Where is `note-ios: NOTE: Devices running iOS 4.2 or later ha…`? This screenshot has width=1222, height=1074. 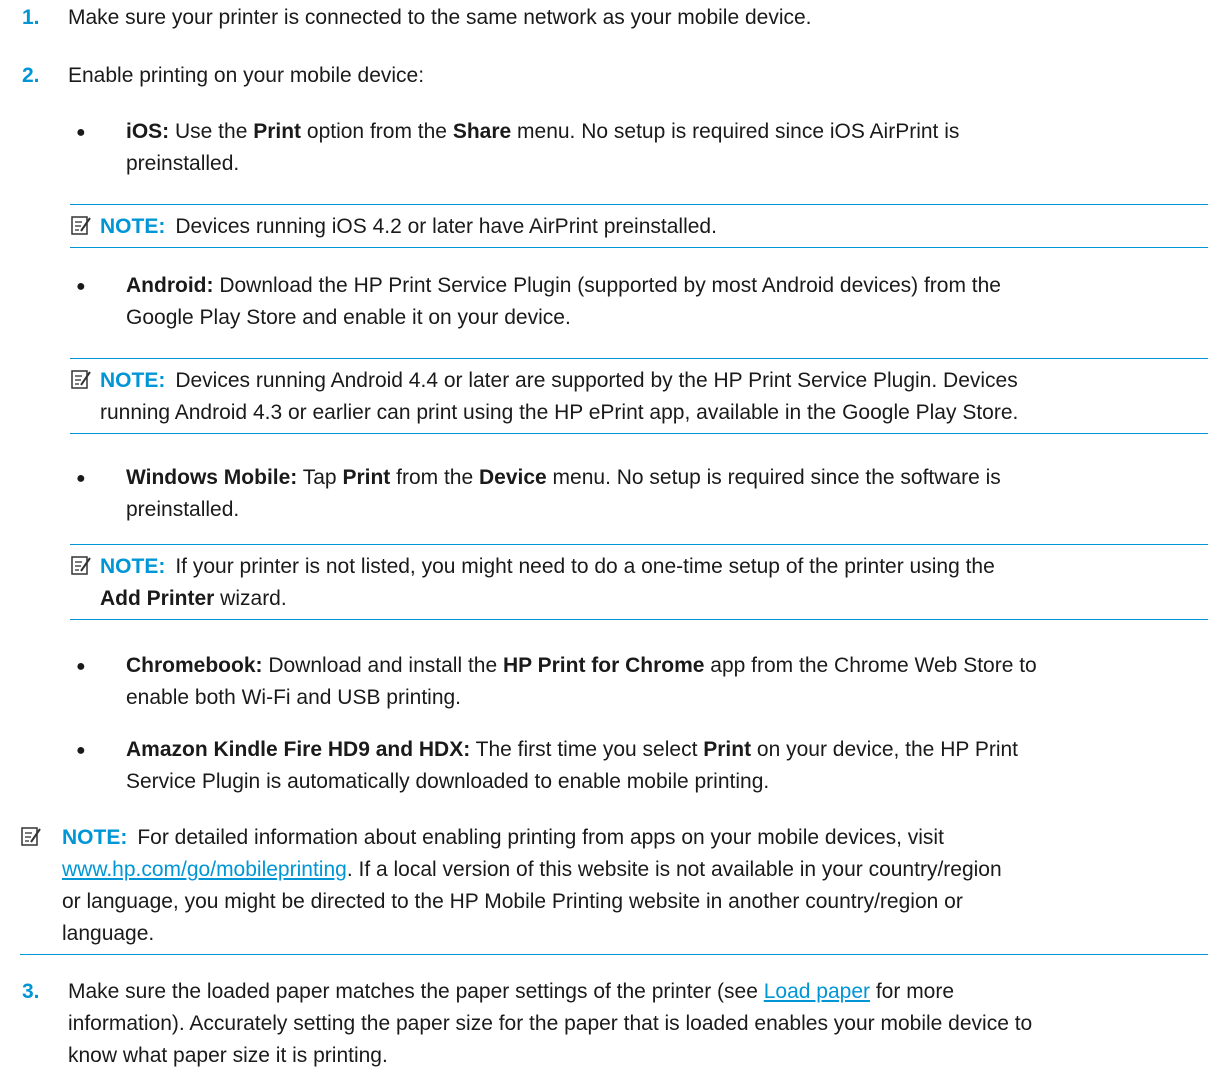
note-ios: NOTE: Devices running iOS 4.2 or later ha… is located at coordinates (639, 226).